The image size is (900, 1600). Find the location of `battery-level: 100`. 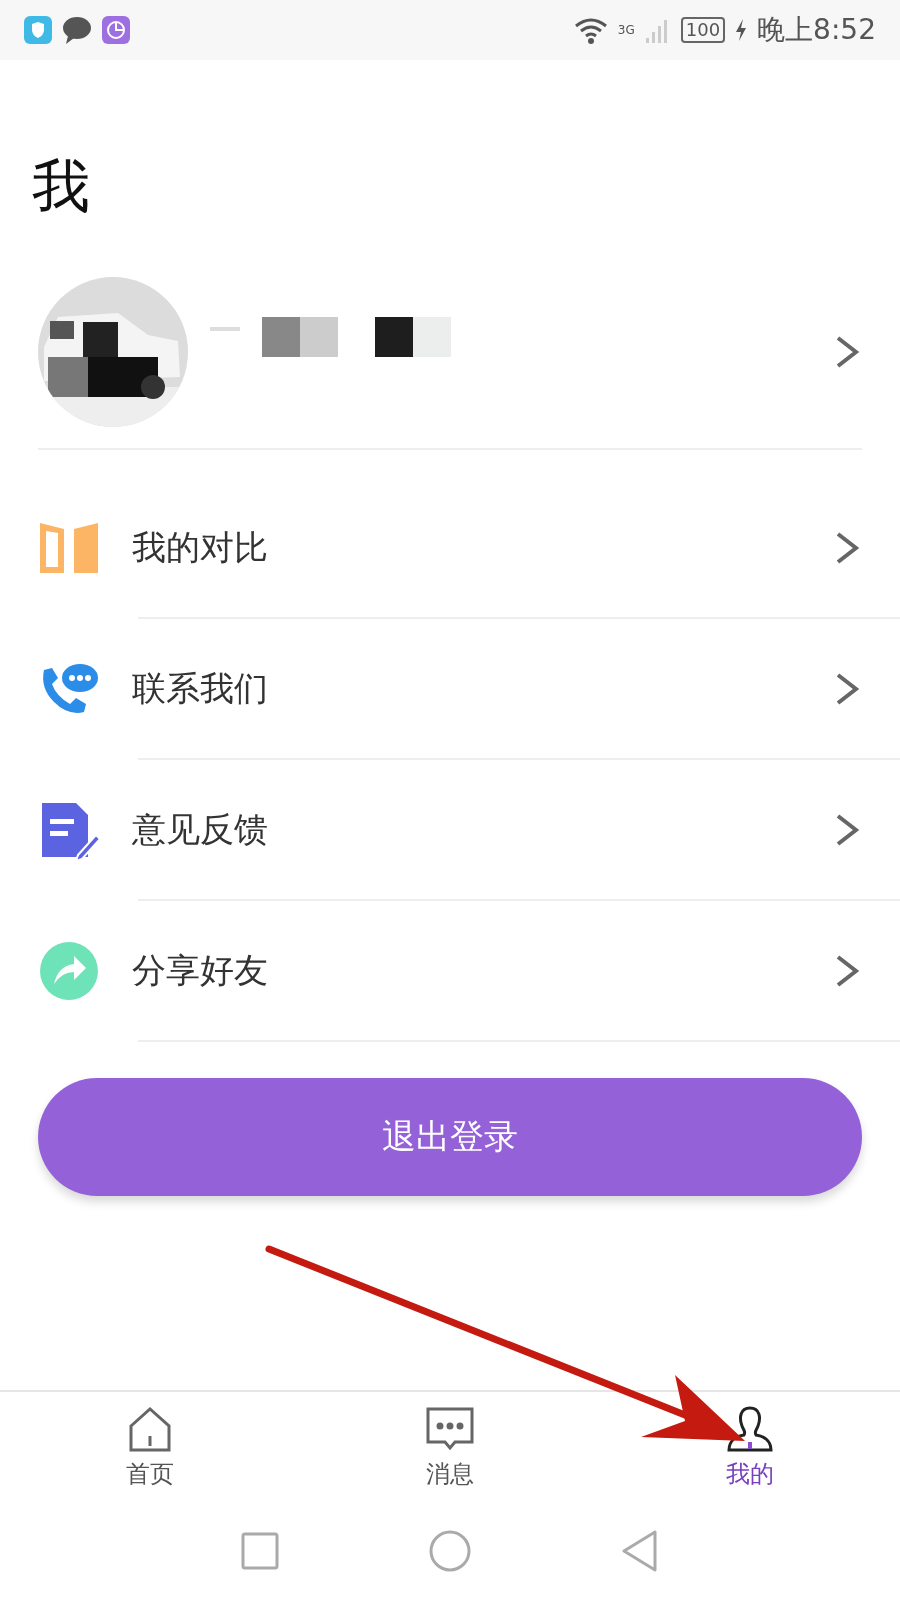

battery-level: 100 is located at coordinates (703, 30).